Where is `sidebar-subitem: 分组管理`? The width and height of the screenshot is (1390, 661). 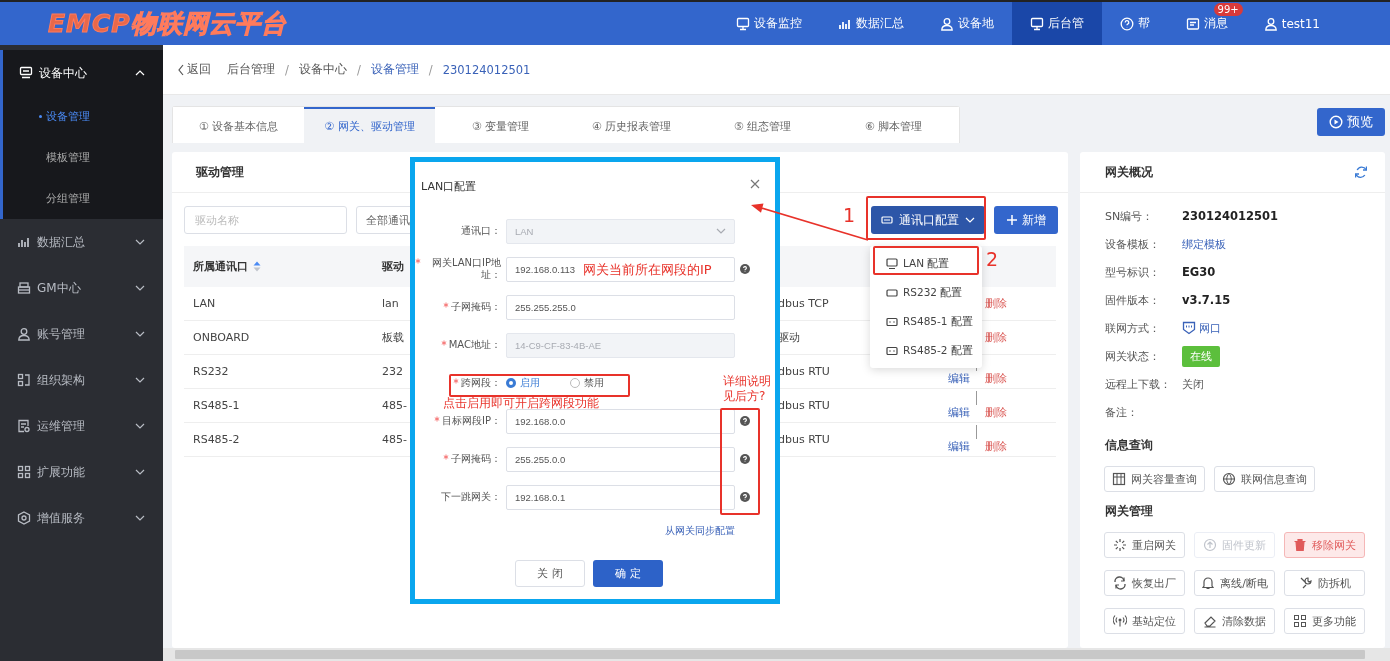 sidebar-subitem: 分组管理 is located at coordinates (83, 198).